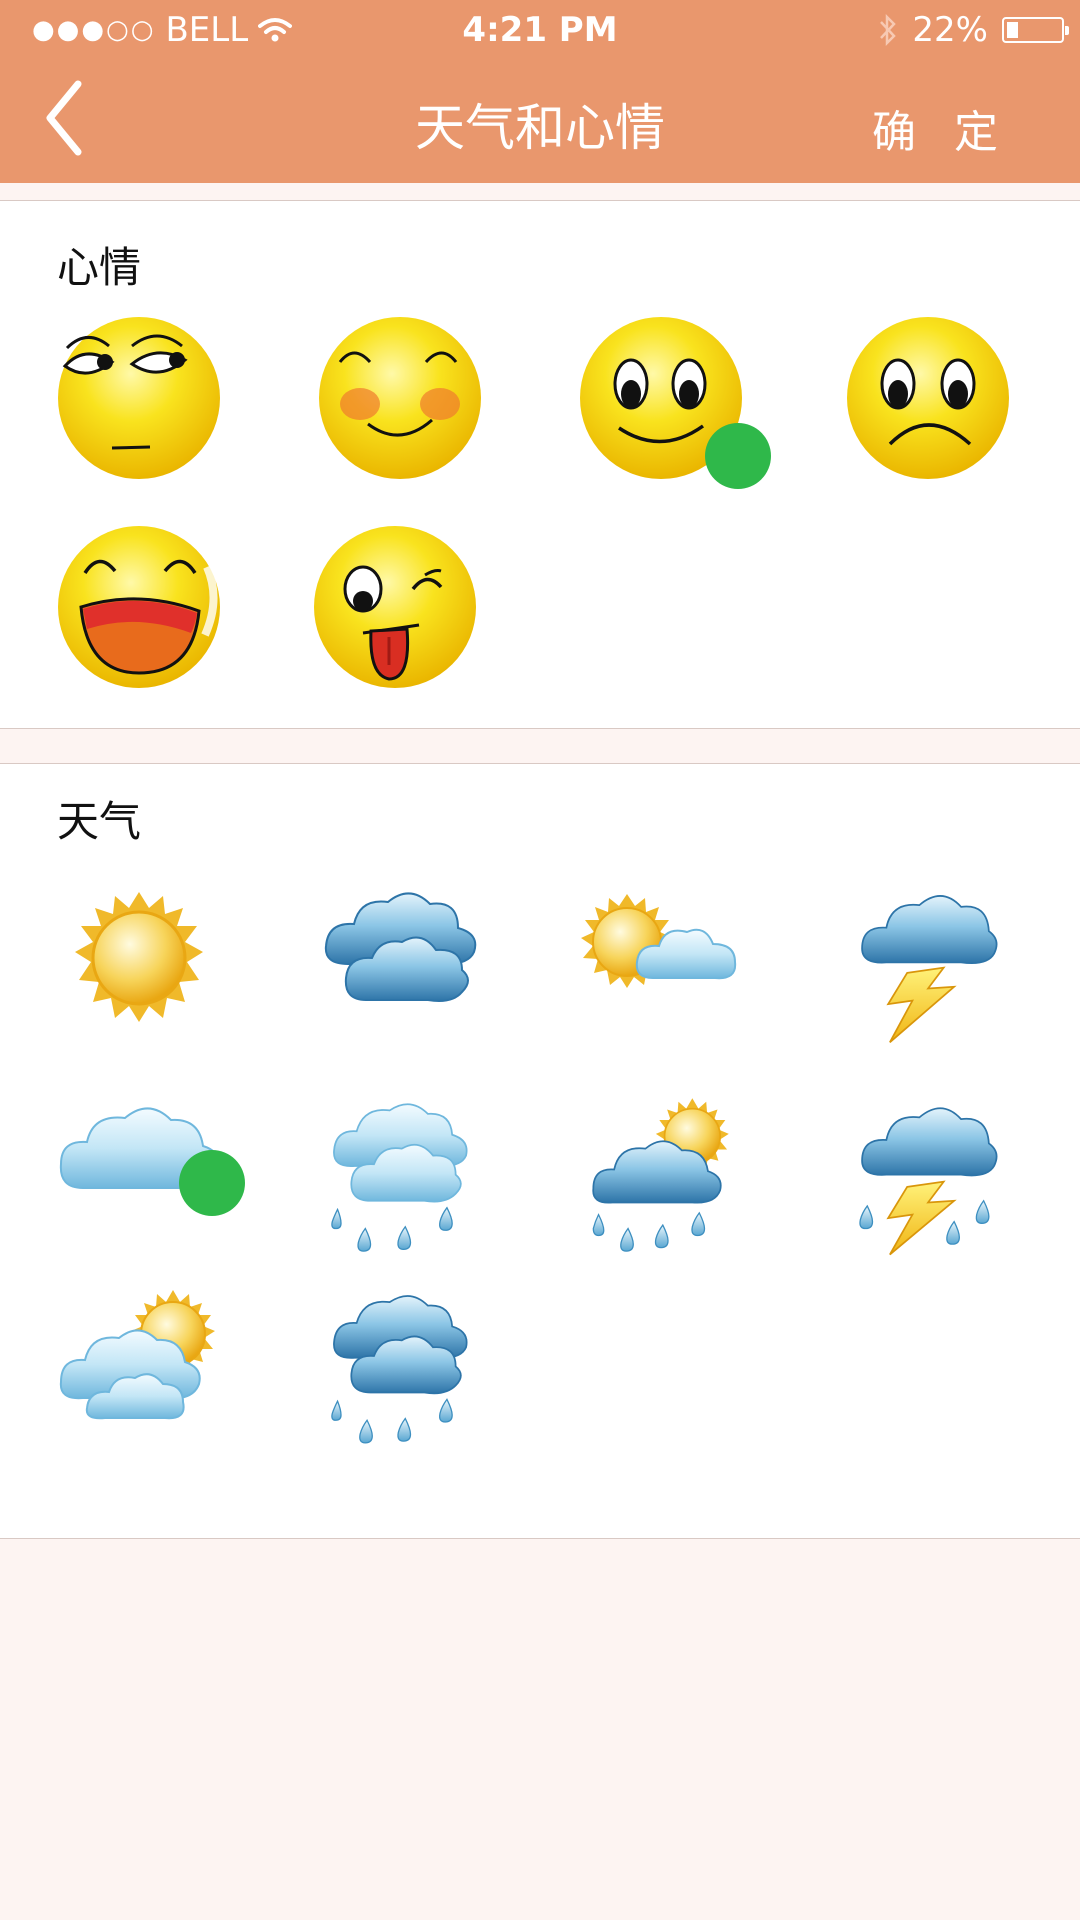  I want to click on weather-option-heavy-rain, so click(400, 1372).